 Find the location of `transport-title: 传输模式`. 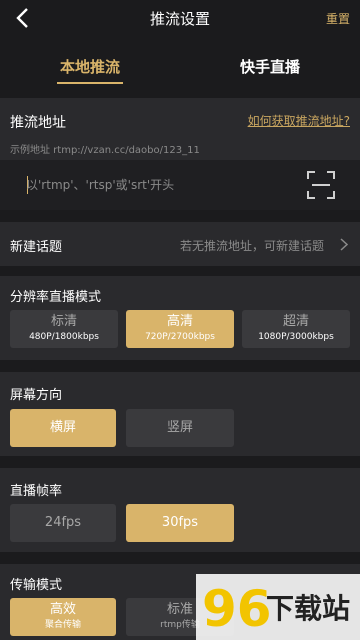

transport-title: 传输模式 is located at coordinates (36, 585).